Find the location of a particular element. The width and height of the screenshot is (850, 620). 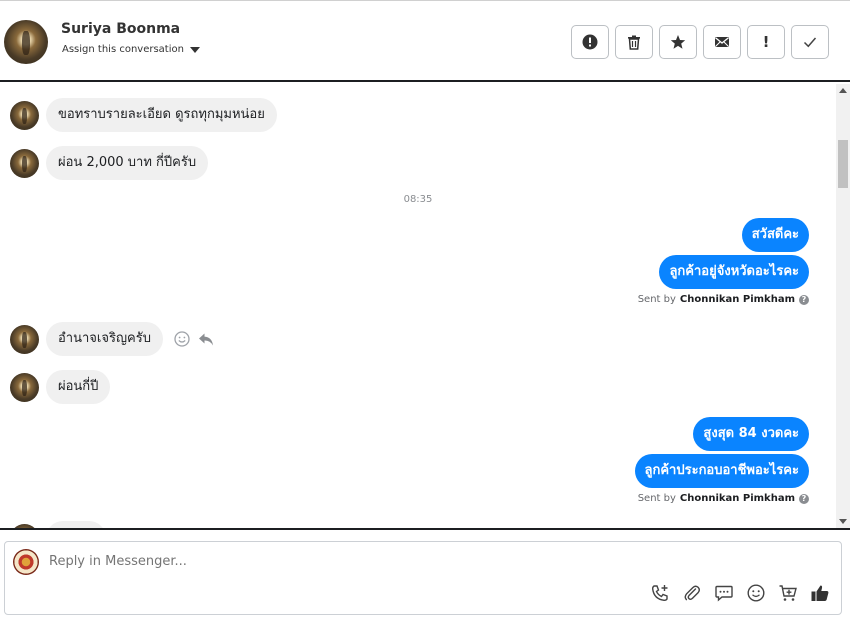

incoming-message: ผ่อน 2,000 บาท กี่ปีครับ is located at coordinates (109, 163).